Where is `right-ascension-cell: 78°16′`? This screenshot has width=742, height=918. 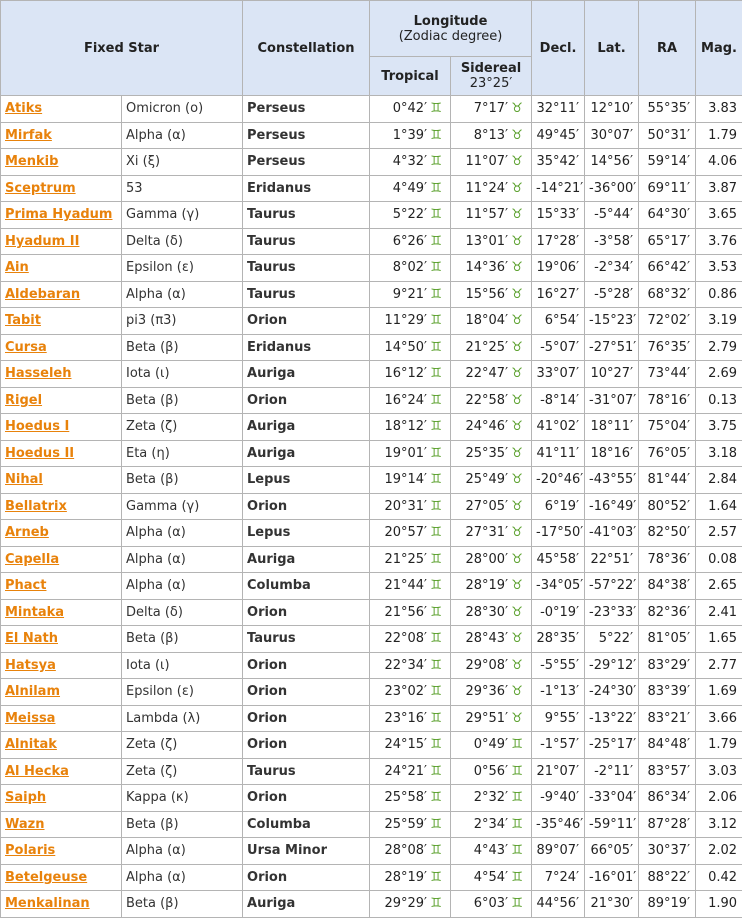 right-ascension-cell: 78°16′ is located at coordinates (667, 400).